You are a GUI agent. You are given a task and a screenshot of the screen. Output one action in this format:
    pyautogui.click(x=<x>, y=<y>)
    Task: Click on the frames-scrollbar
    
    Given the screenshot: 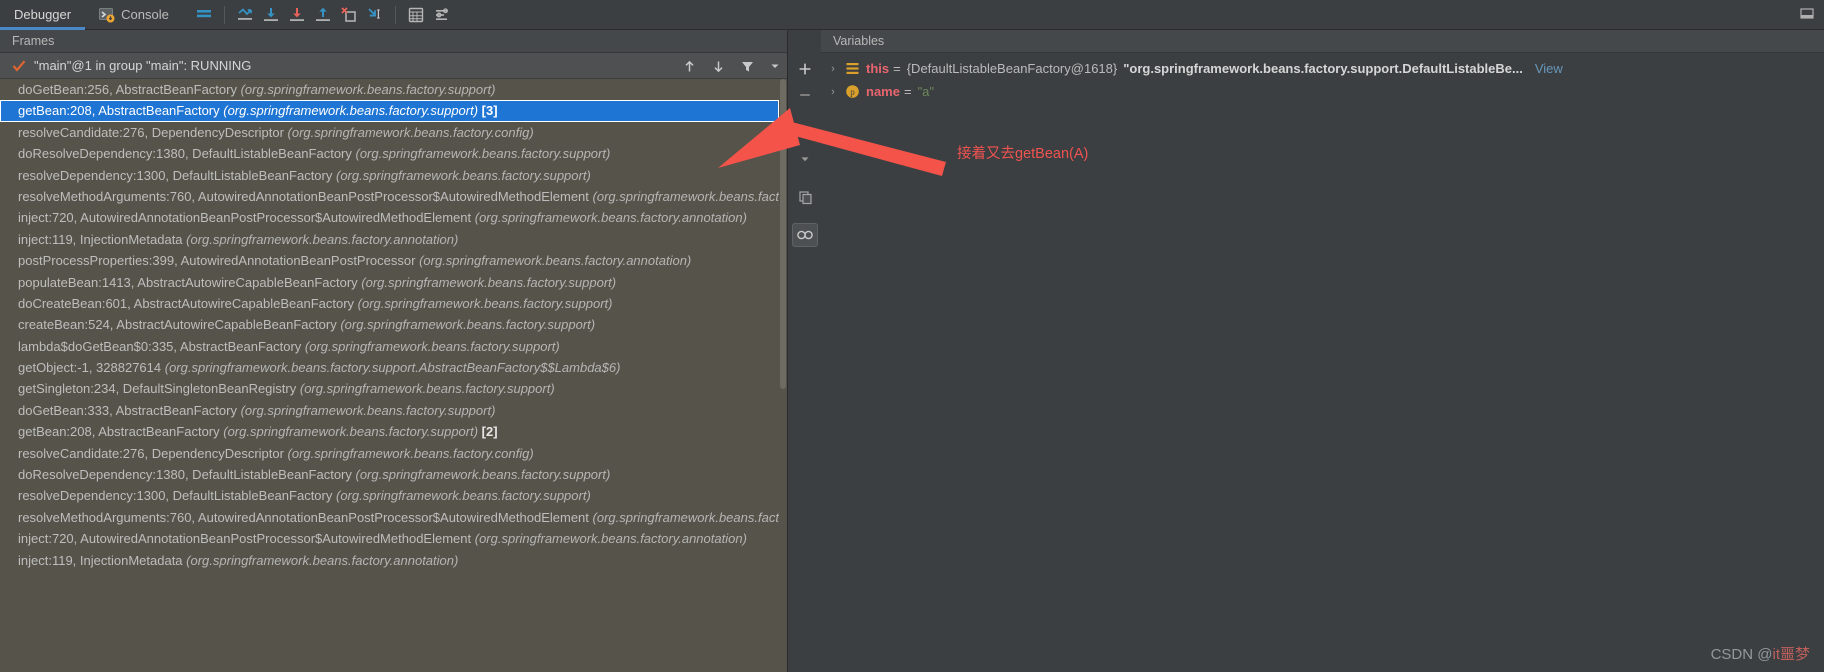 What is the action you would take?
    pyautogui.click(x=783, y=375)
    